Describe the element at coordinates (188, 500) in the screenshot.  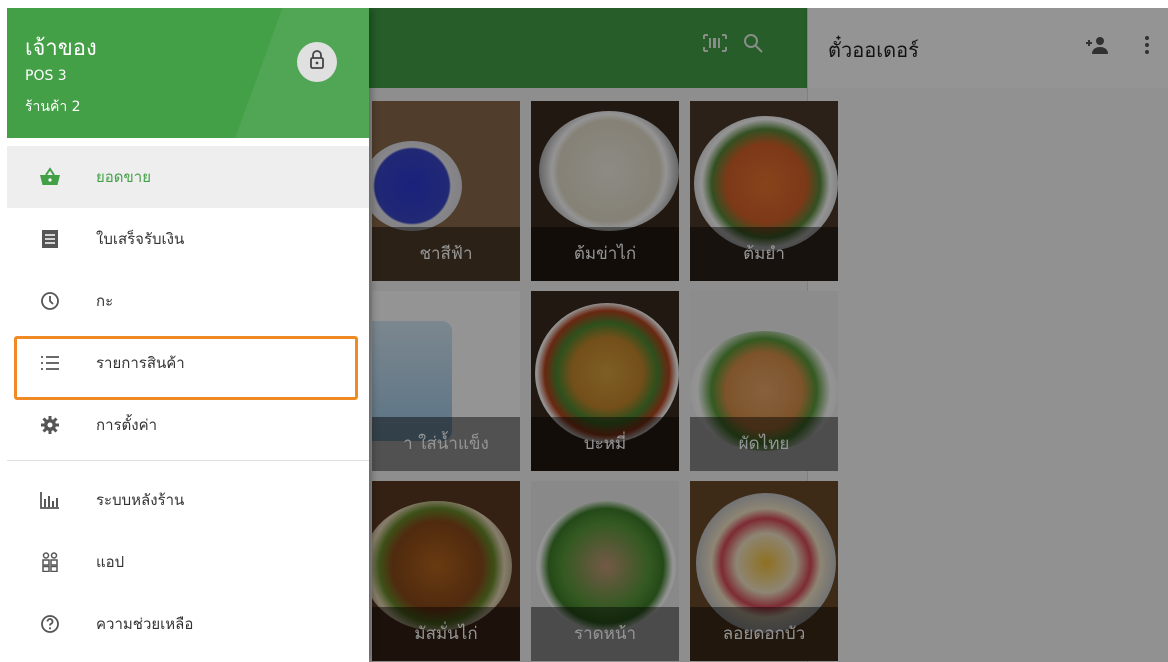
I see `menu-item-back-office: ระบบหลังร้าน` at that location.